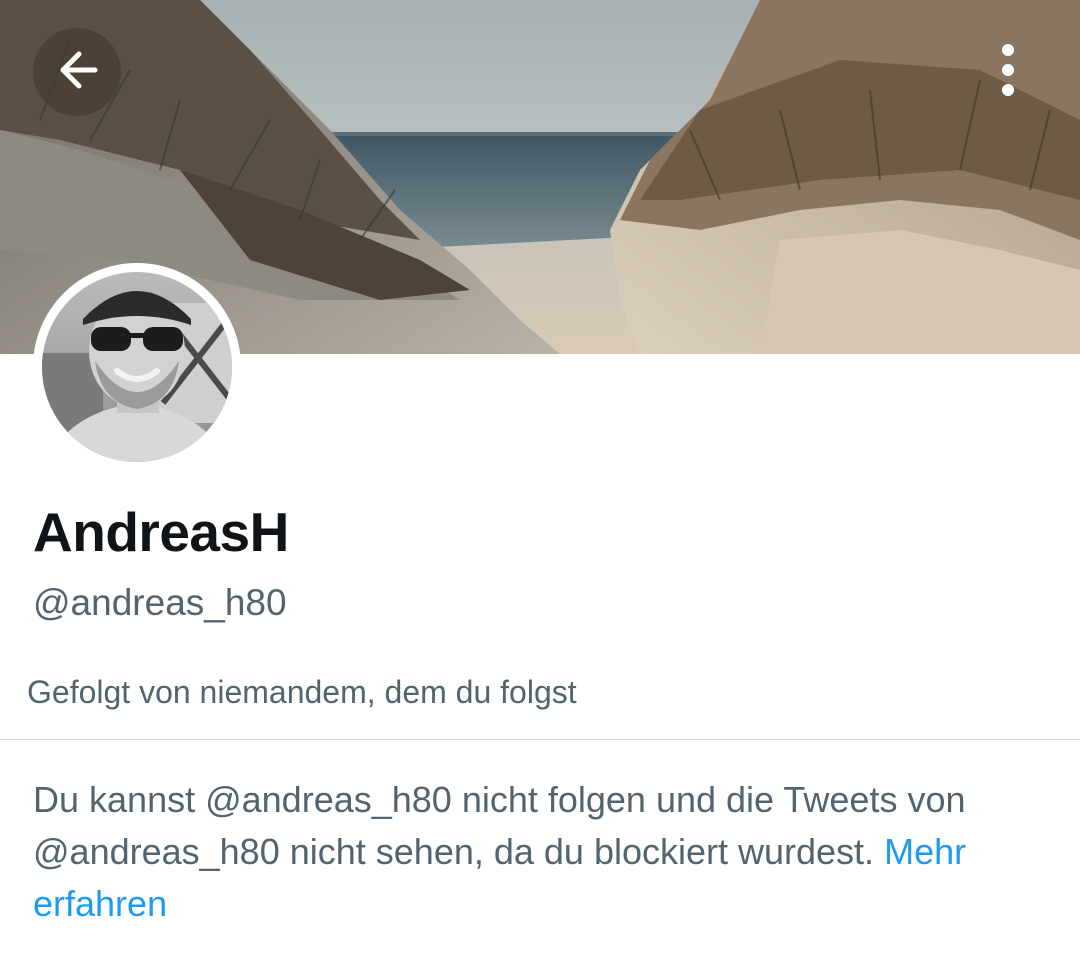 The height and width of the screenshot is (959, 1080). I want to click on more-options-button, so click(1008, 72).